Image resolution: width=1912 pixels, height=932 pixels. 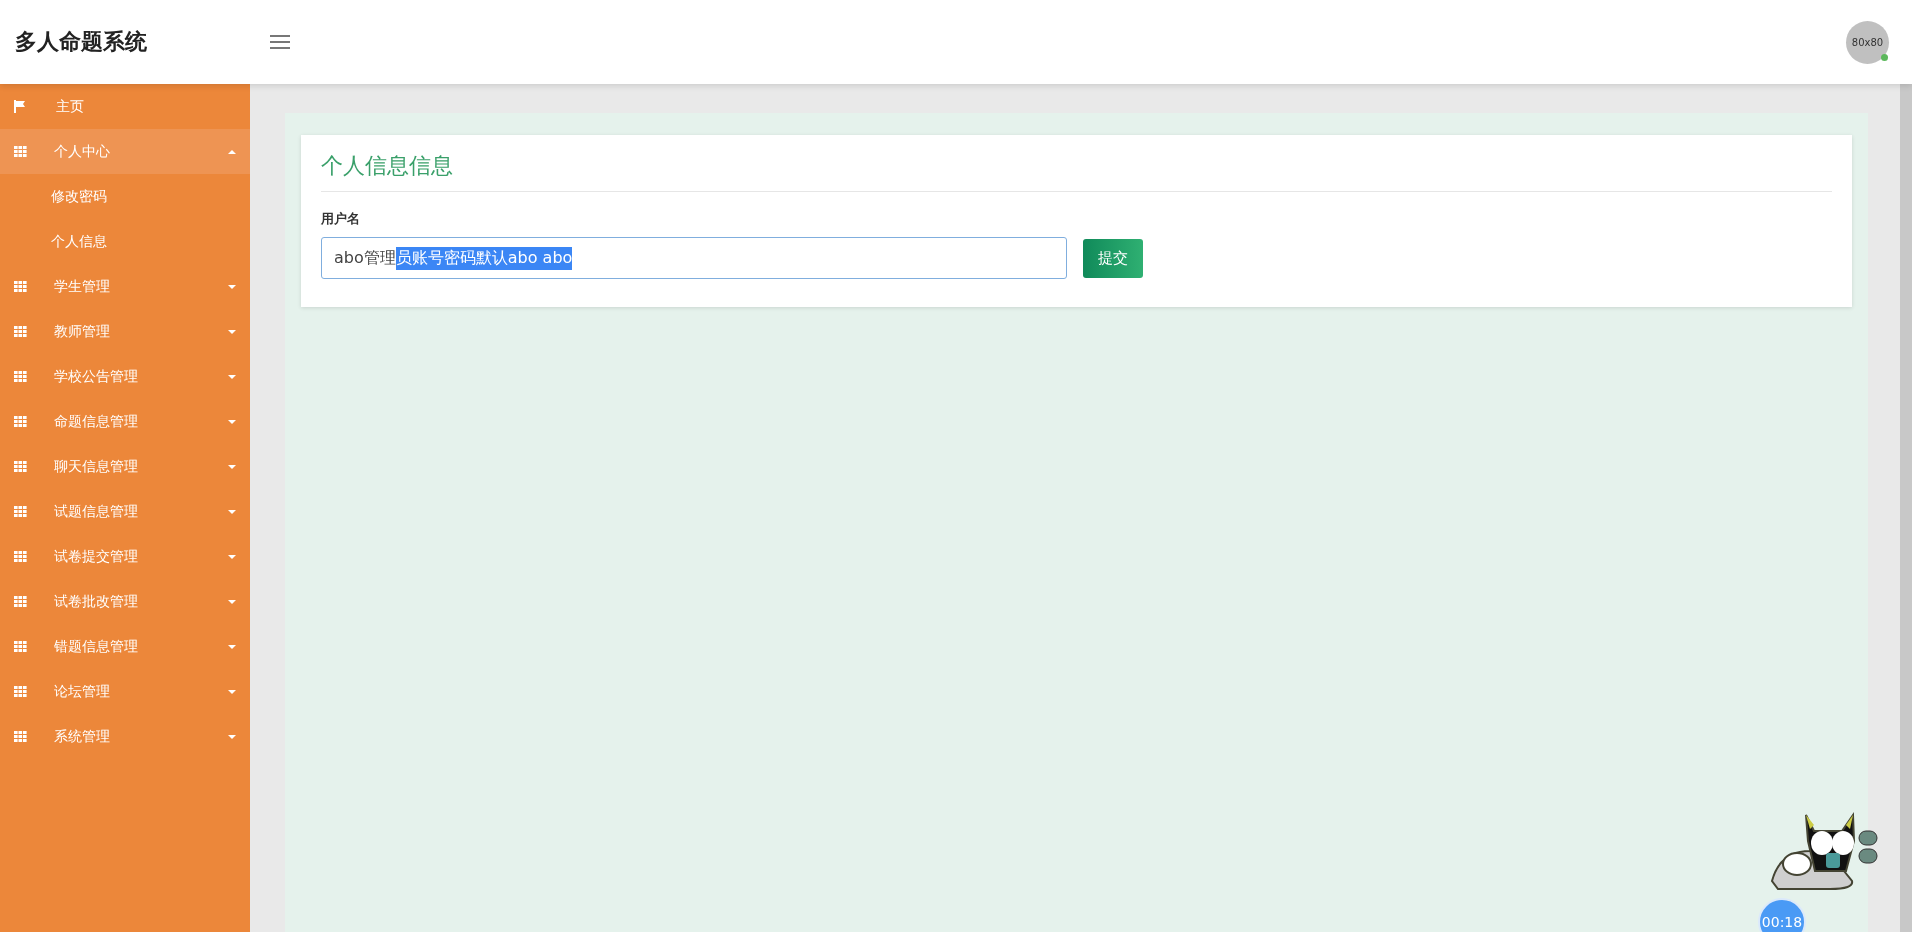 I want to click on sidebar-item: 个人中心, so click(x=125, y=151).